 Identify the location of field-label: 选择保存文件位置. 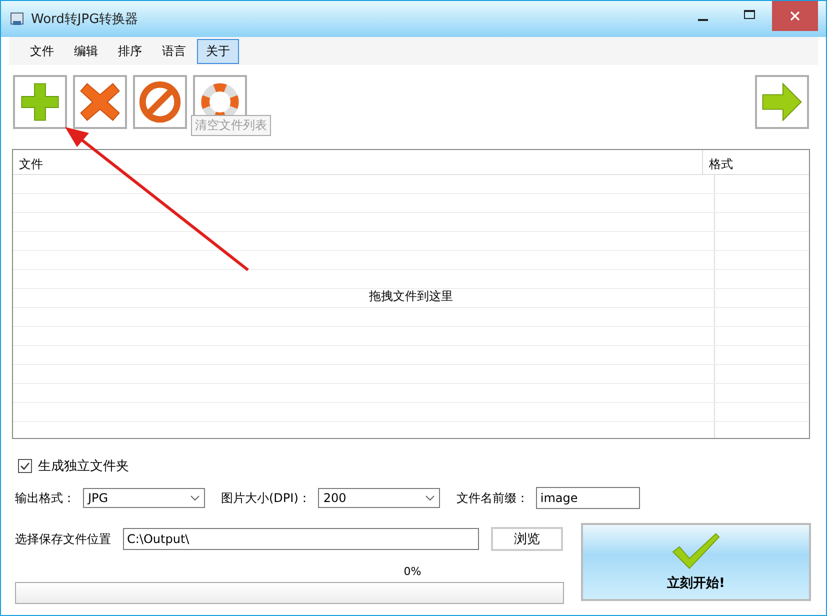
(63, 539).